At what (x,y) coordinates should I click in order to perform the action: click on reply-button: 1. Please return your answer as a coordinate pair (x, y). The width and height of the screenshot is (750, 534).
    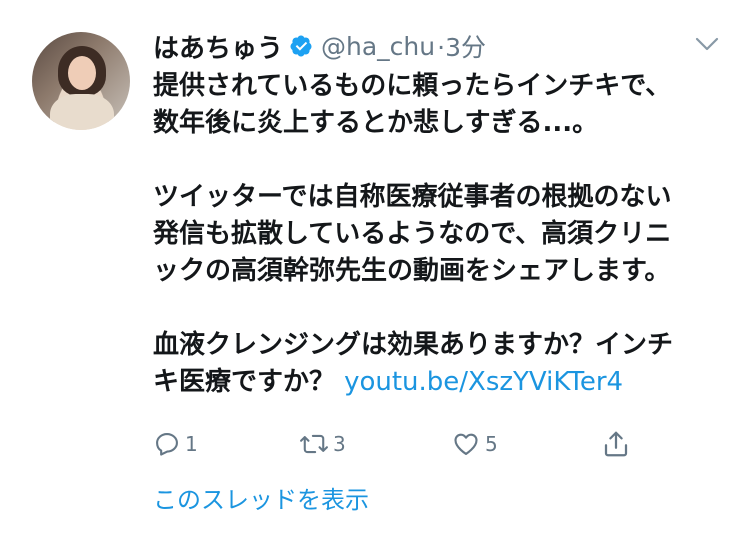
    Looking at the image, I should click on (175, 444).